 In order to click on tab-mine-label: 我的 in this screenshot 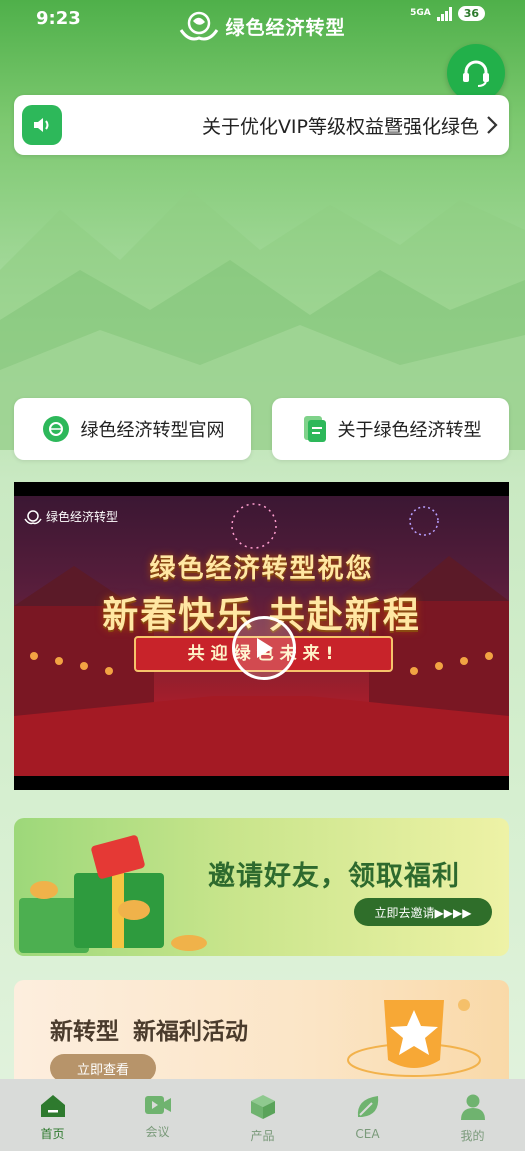, I will do `click(472, 1136)`.